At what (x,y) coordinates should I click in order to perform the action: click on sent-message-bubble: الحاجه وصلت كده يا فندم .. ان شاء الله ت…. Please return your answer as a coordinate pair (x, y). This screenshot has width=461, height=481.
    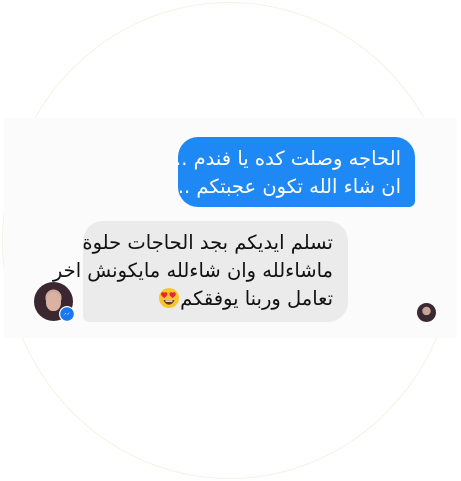
    Looking at the image, I should click on (295, 172).